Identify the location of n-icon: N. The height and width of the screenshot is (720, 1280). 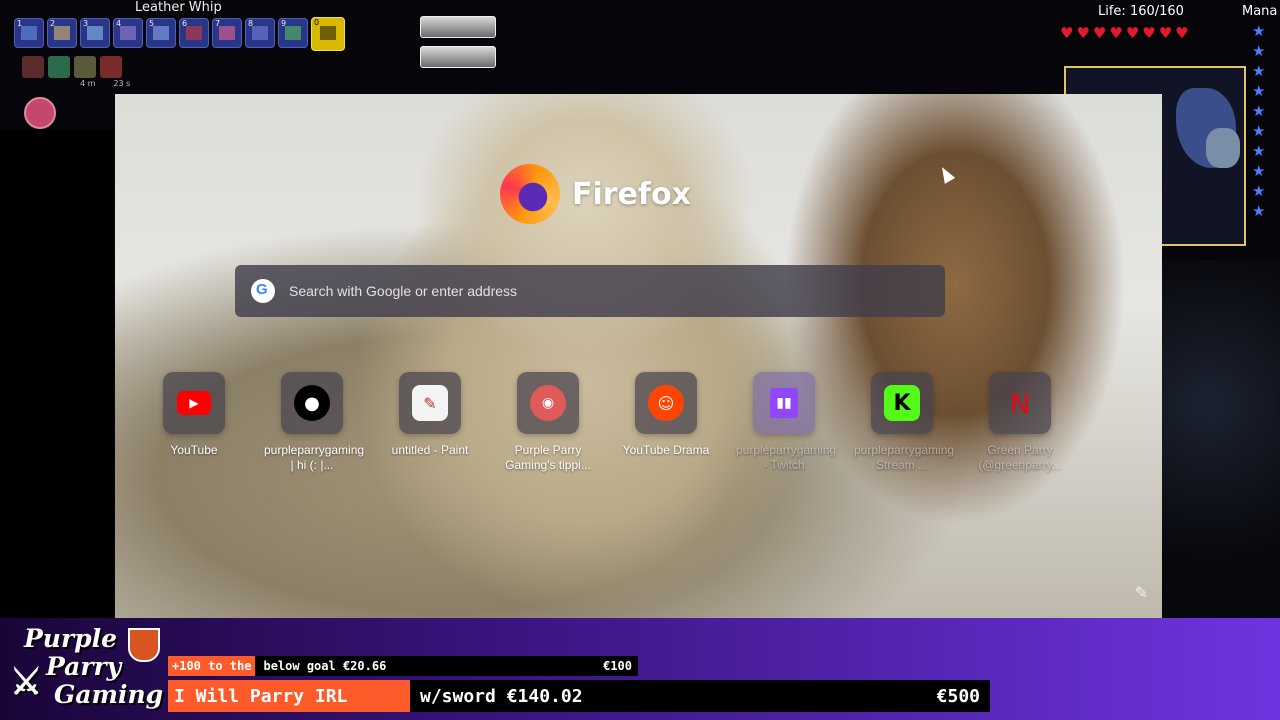
(1020, 403).